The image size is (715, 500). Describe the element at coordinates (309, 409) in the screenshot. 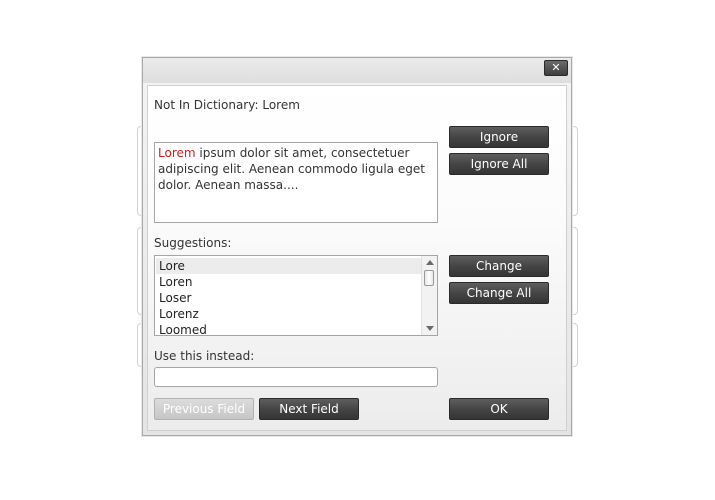

I see `next-field-button: Next Field` at that location.